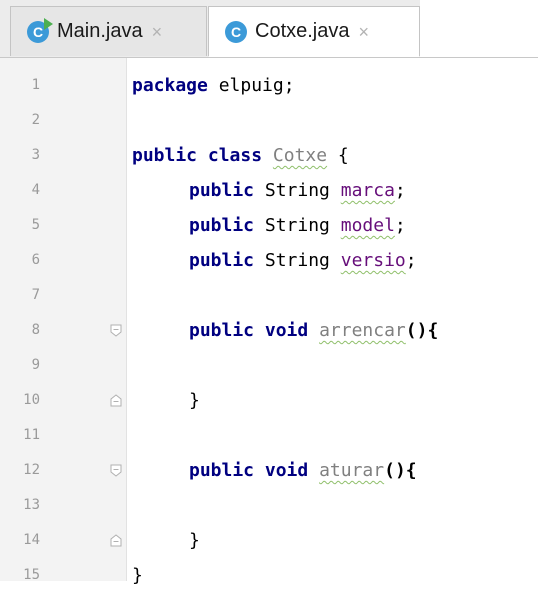 This screenshot has width=538, height=593. What do you see at coordinates (251, 85) in the screenshot?
I see `package-name: elpuig;` at bounding box center [251, 85].